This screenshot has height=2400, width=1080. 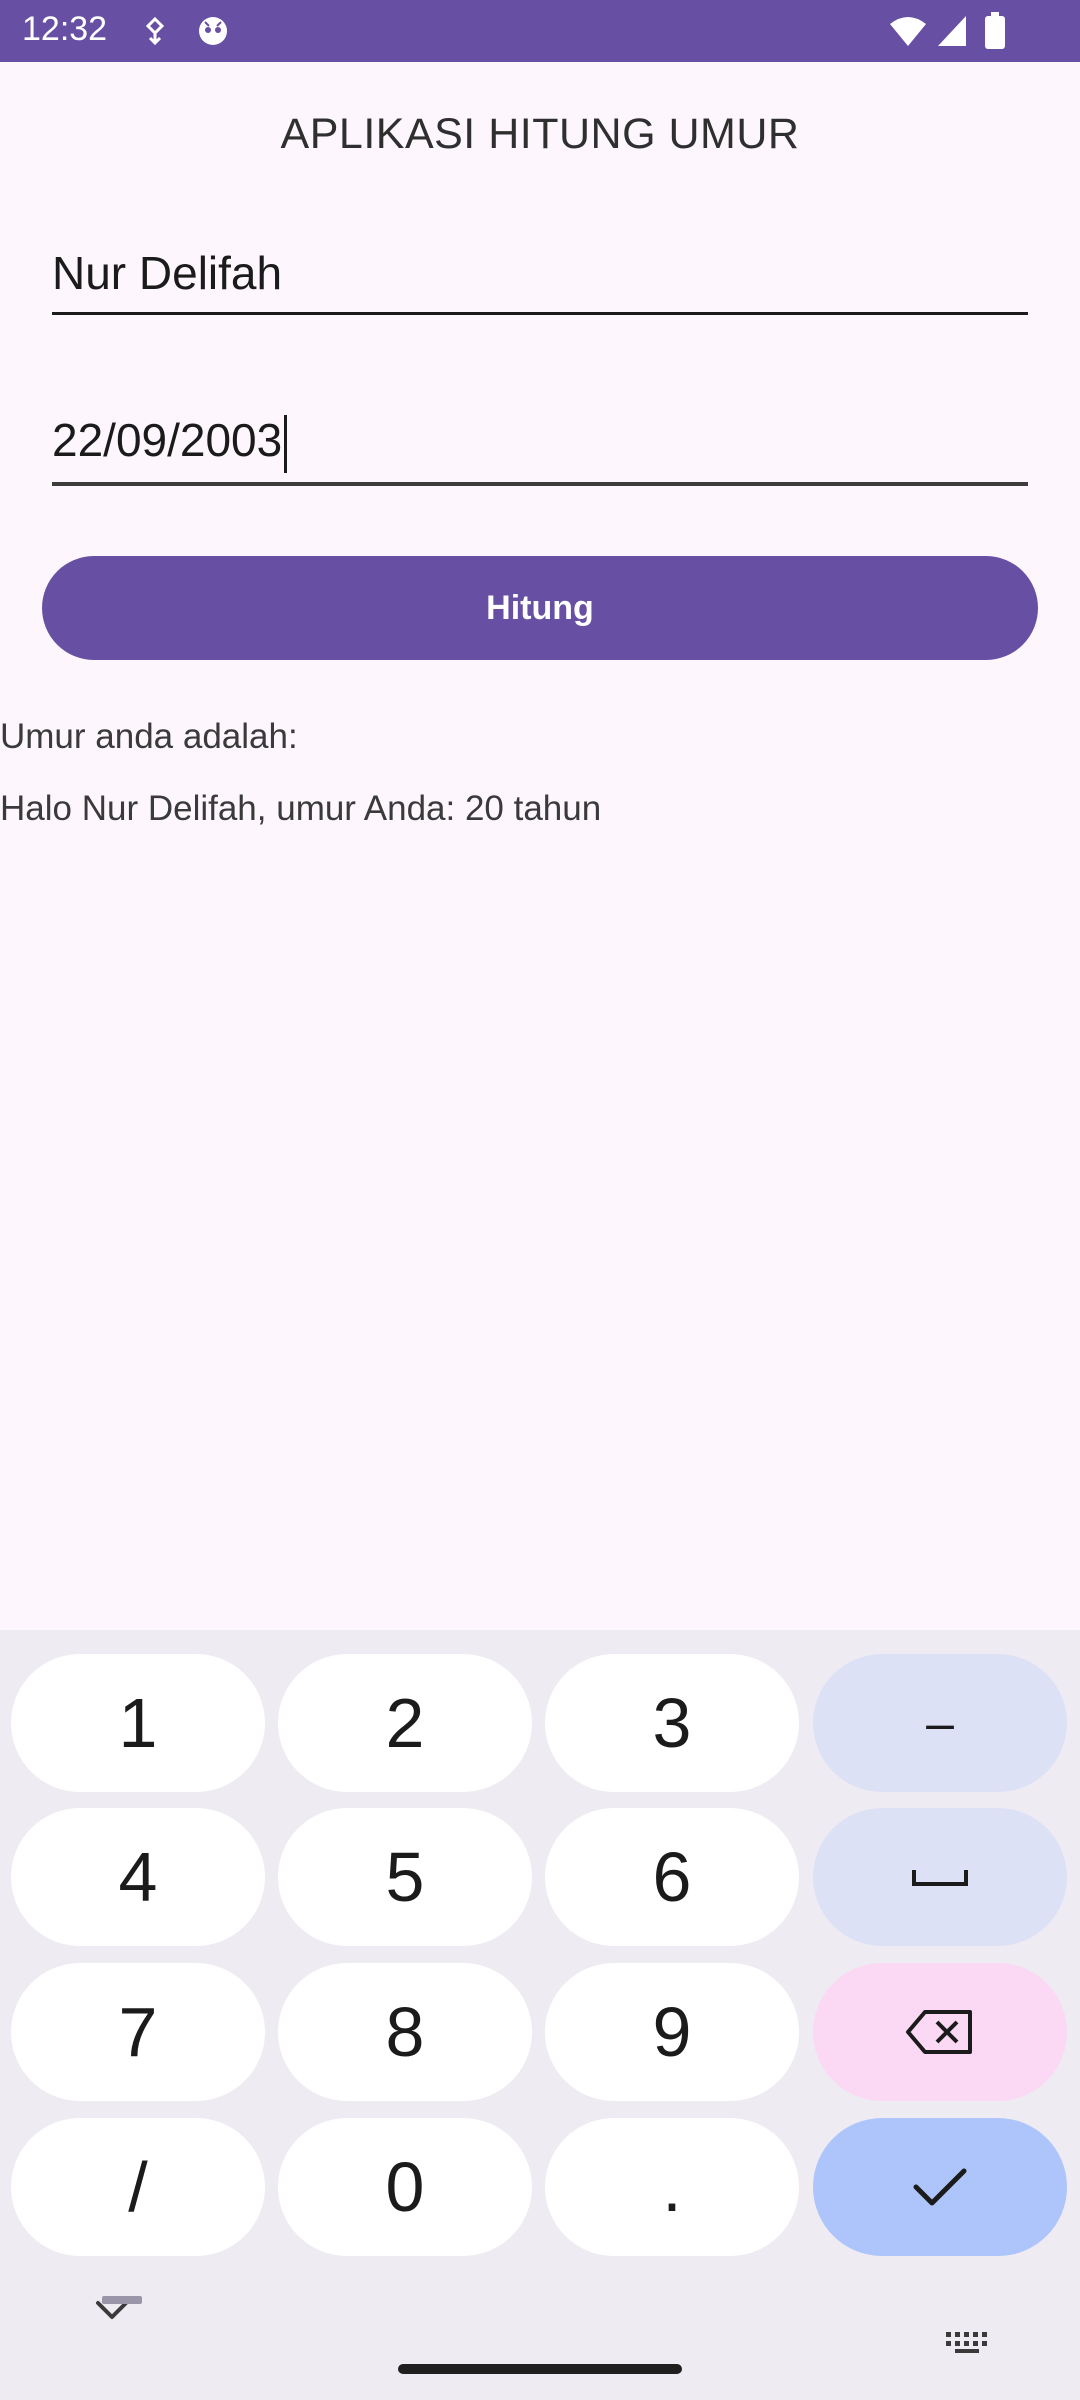 What do you see at coordinates (967, 2342) in the screenshot?
I see `keyboard-switch-icon` at bounding box center [967, 2342].